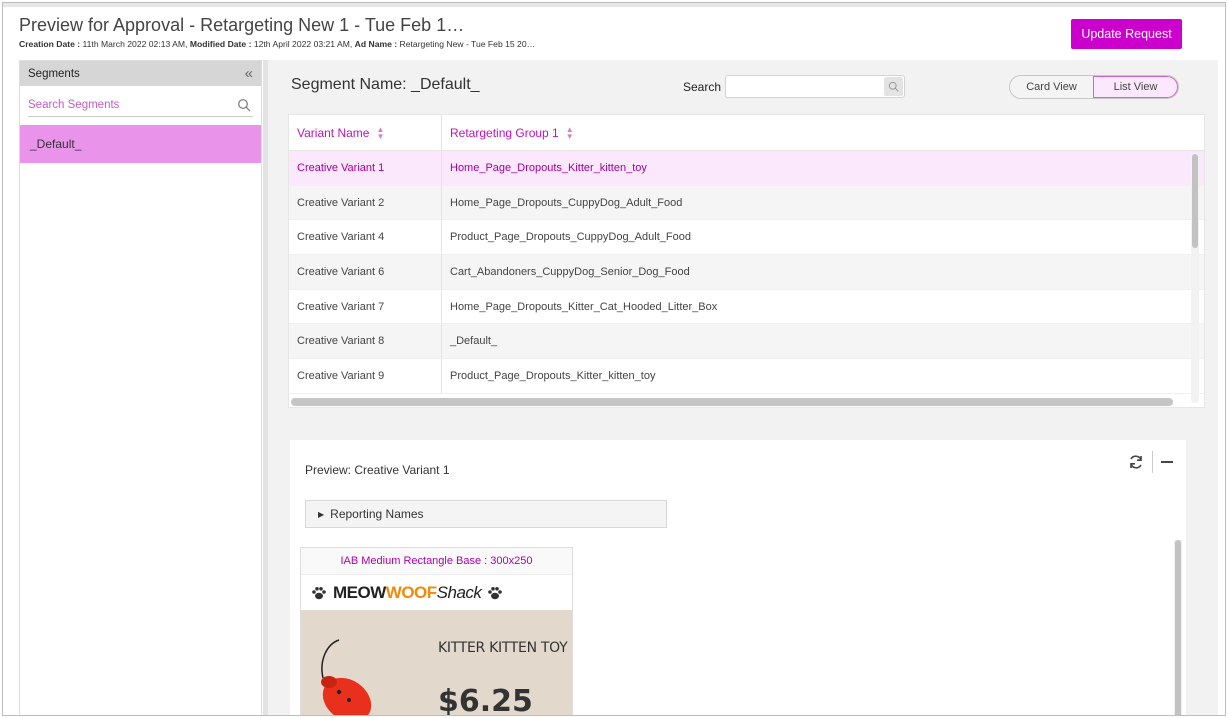 This screenshot has height=718, width=1228. I want to click on creation-date-label: Creation Date :, so click(50, 44).